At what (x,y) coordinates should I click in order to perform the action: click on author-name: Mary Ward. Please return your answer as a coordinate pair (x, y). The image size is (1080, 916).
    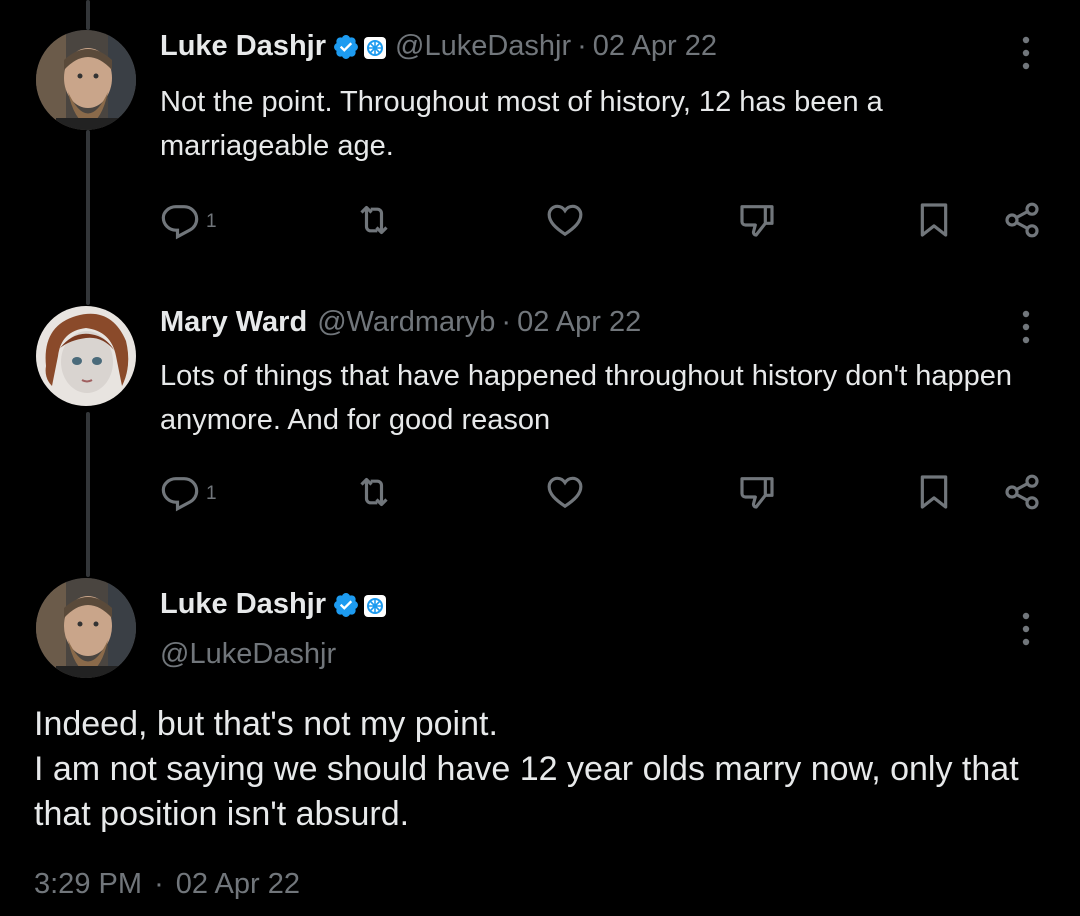
    Looking at the image, I should click on (233, 322).